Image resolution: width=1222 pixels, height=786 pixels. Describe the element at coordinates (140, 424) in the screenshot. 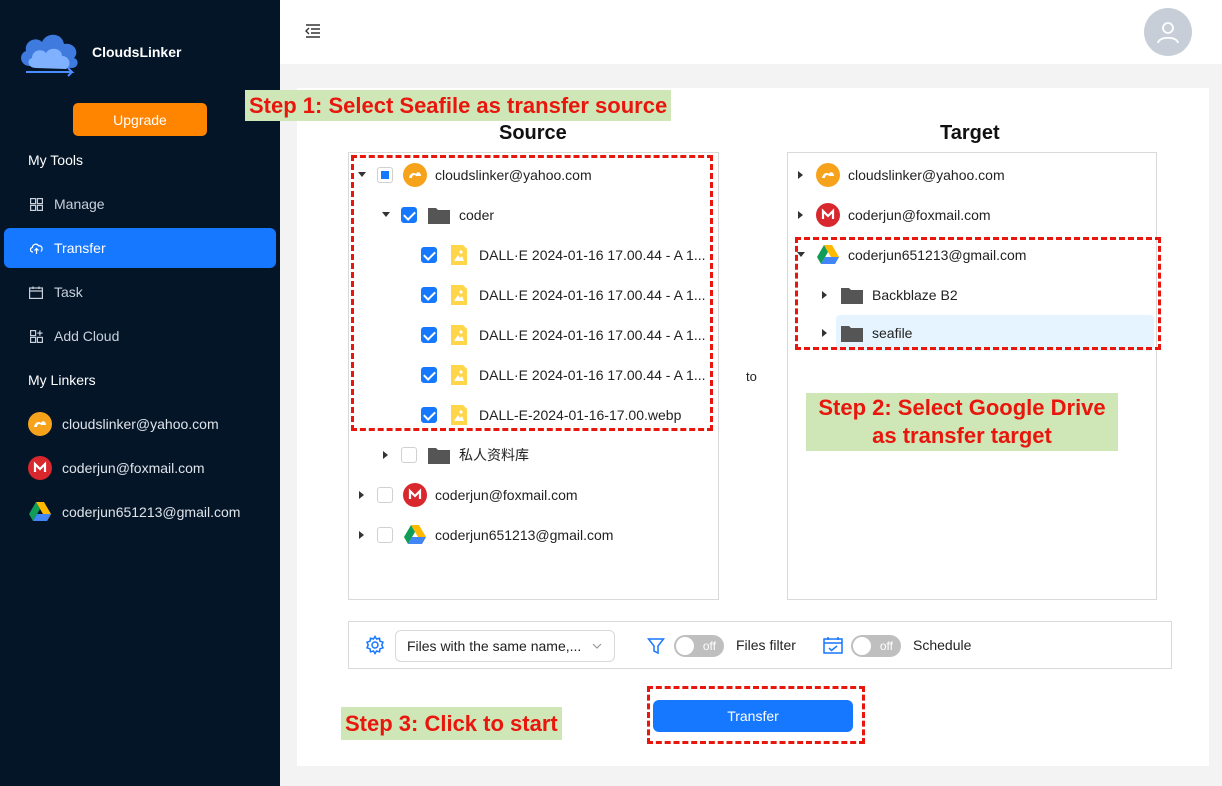

I see `linker-label: cloudslinker@yahoo.com` at that location.